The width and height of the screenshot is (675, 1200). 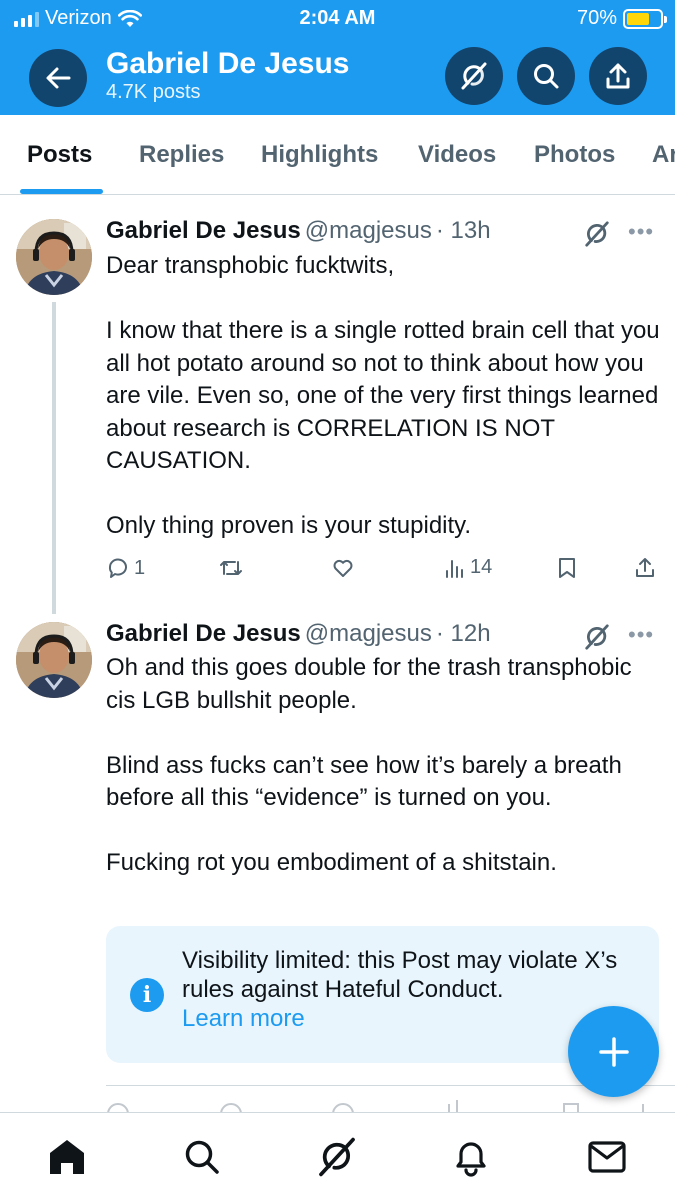 What do you see at coordinates (59, 155) in the screenshot?
I see `tab-posts: Posts` at bounding box center [59, 155].